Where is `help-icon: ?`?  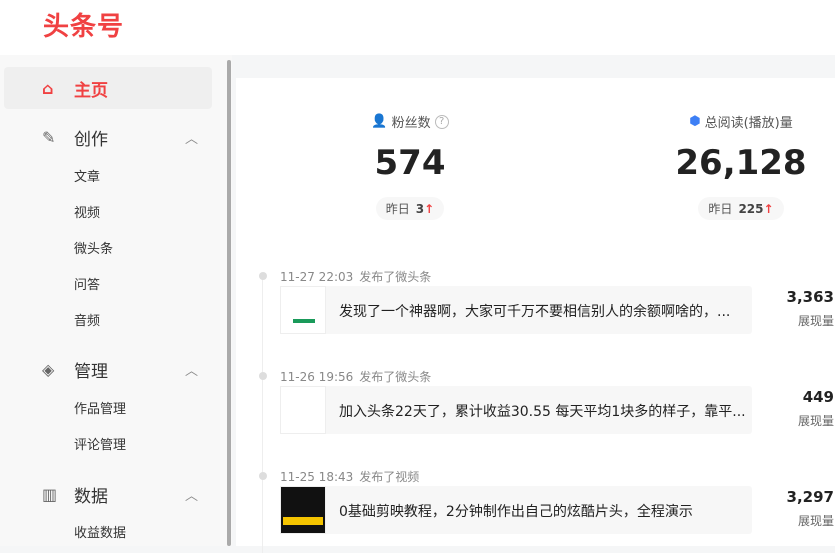 help-icon: ? is located at coordinates (441, 121).